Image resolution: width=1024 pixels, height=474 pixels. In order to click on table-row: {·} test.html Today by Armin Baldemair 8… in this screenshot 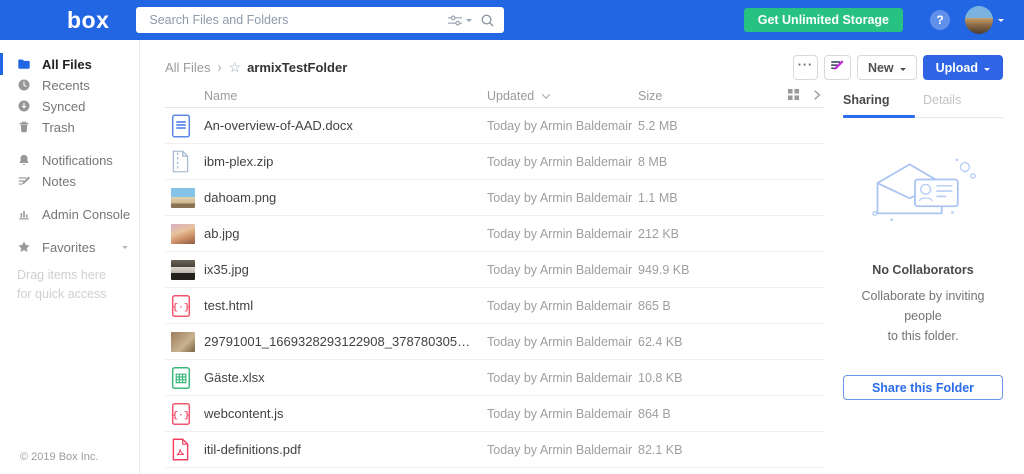, I will do `click(494, 306)`.